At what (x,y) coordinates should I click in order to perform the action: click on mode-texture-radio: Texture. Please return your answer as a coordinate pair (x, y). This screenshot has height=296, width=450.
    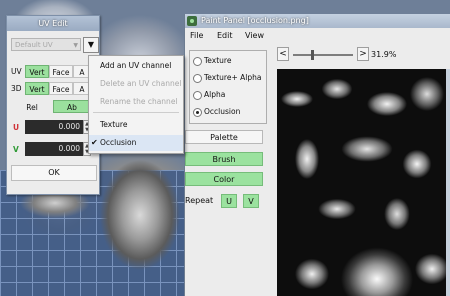
    Looking at the image, I should click on (230, 61).